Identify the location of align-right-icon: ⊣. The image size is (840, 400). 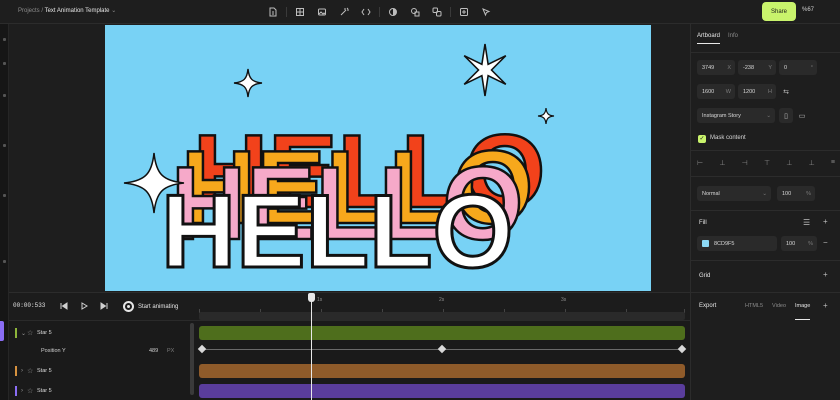
(745, 163).